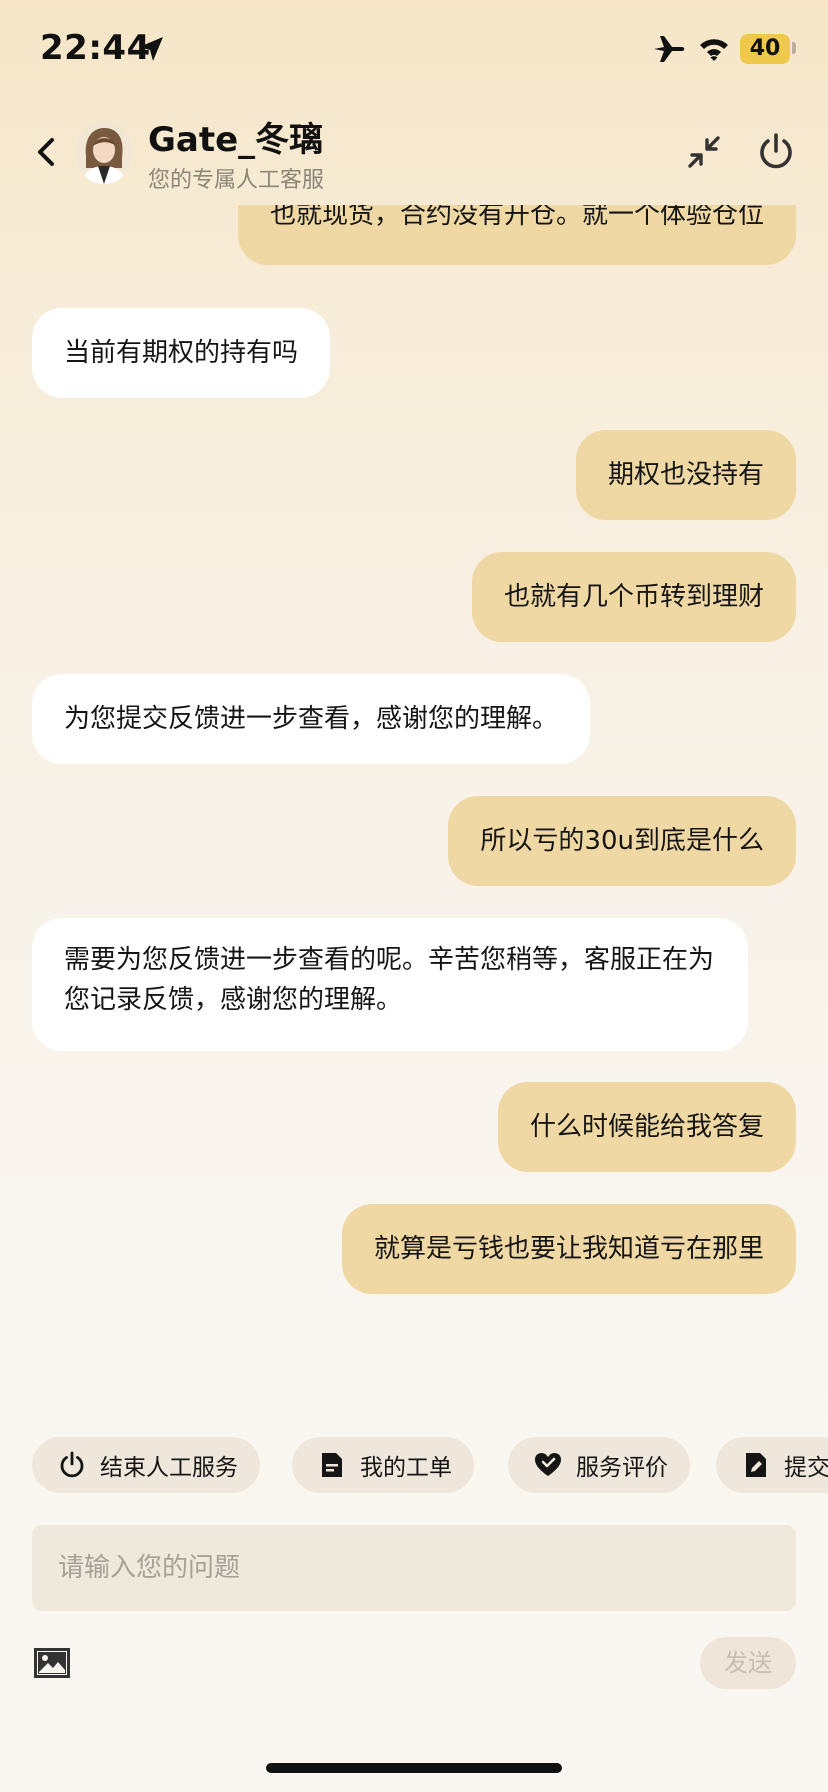 Image resolution: width=828 pixels, height=1792 pixels. Describe the element at coordinates (633, 597) in the screenshot. I see `message-bubble-user: 也就有几个币转到理财` at that location.